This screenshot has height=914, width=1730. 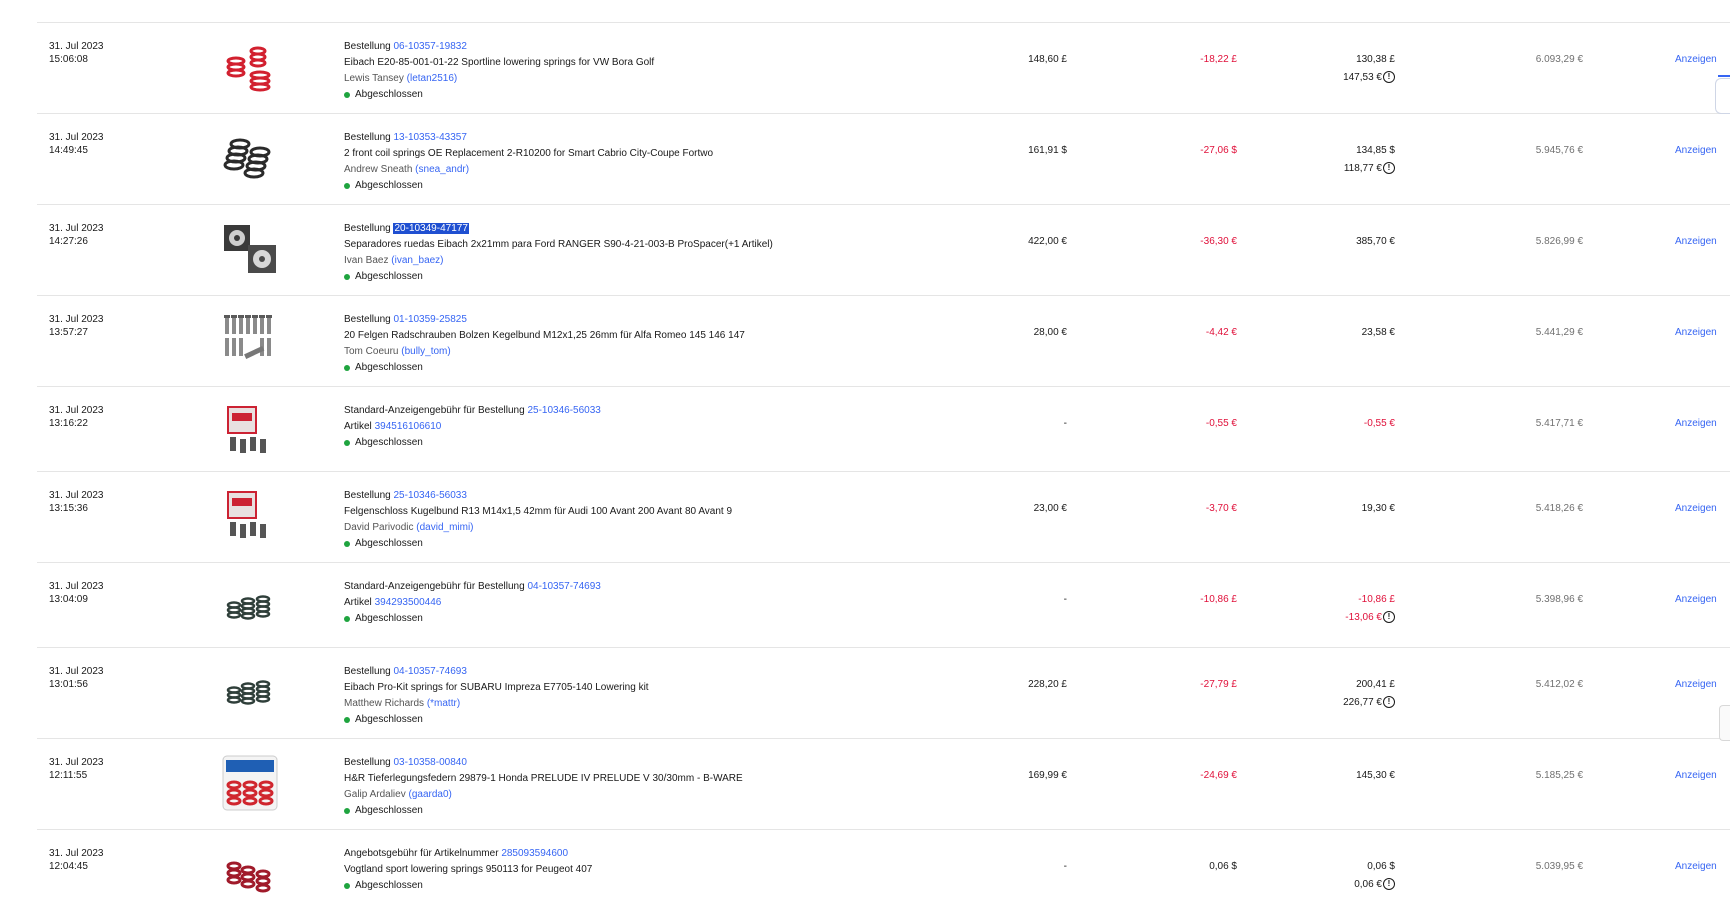 What do you see at coordinates (442, 169) in the screenshot?
I see `buyer-id-link: (snea_andr)` at bounding box center [442, 169].